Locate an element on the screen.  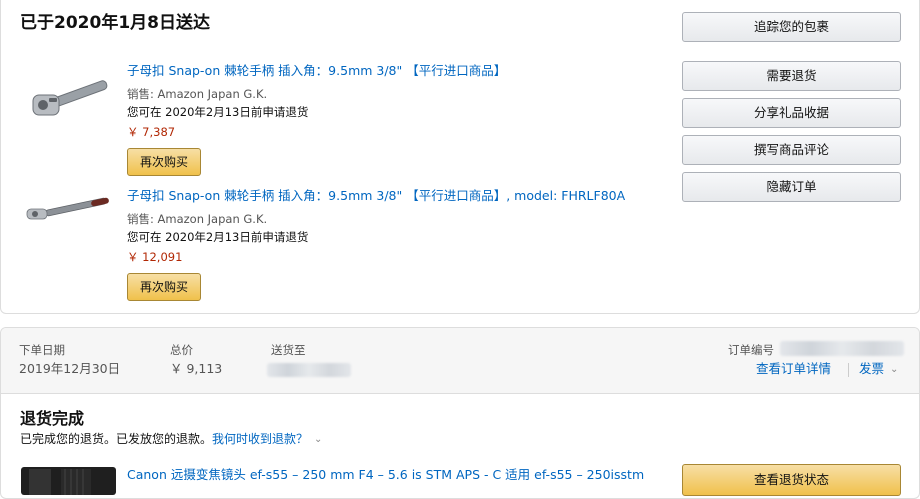
item-title-link: 子母扣 Snap-on 棘轮手柄 插入角：9.5mm 3/8" 【平行进口商品】 is located at coordinates (316, 71).